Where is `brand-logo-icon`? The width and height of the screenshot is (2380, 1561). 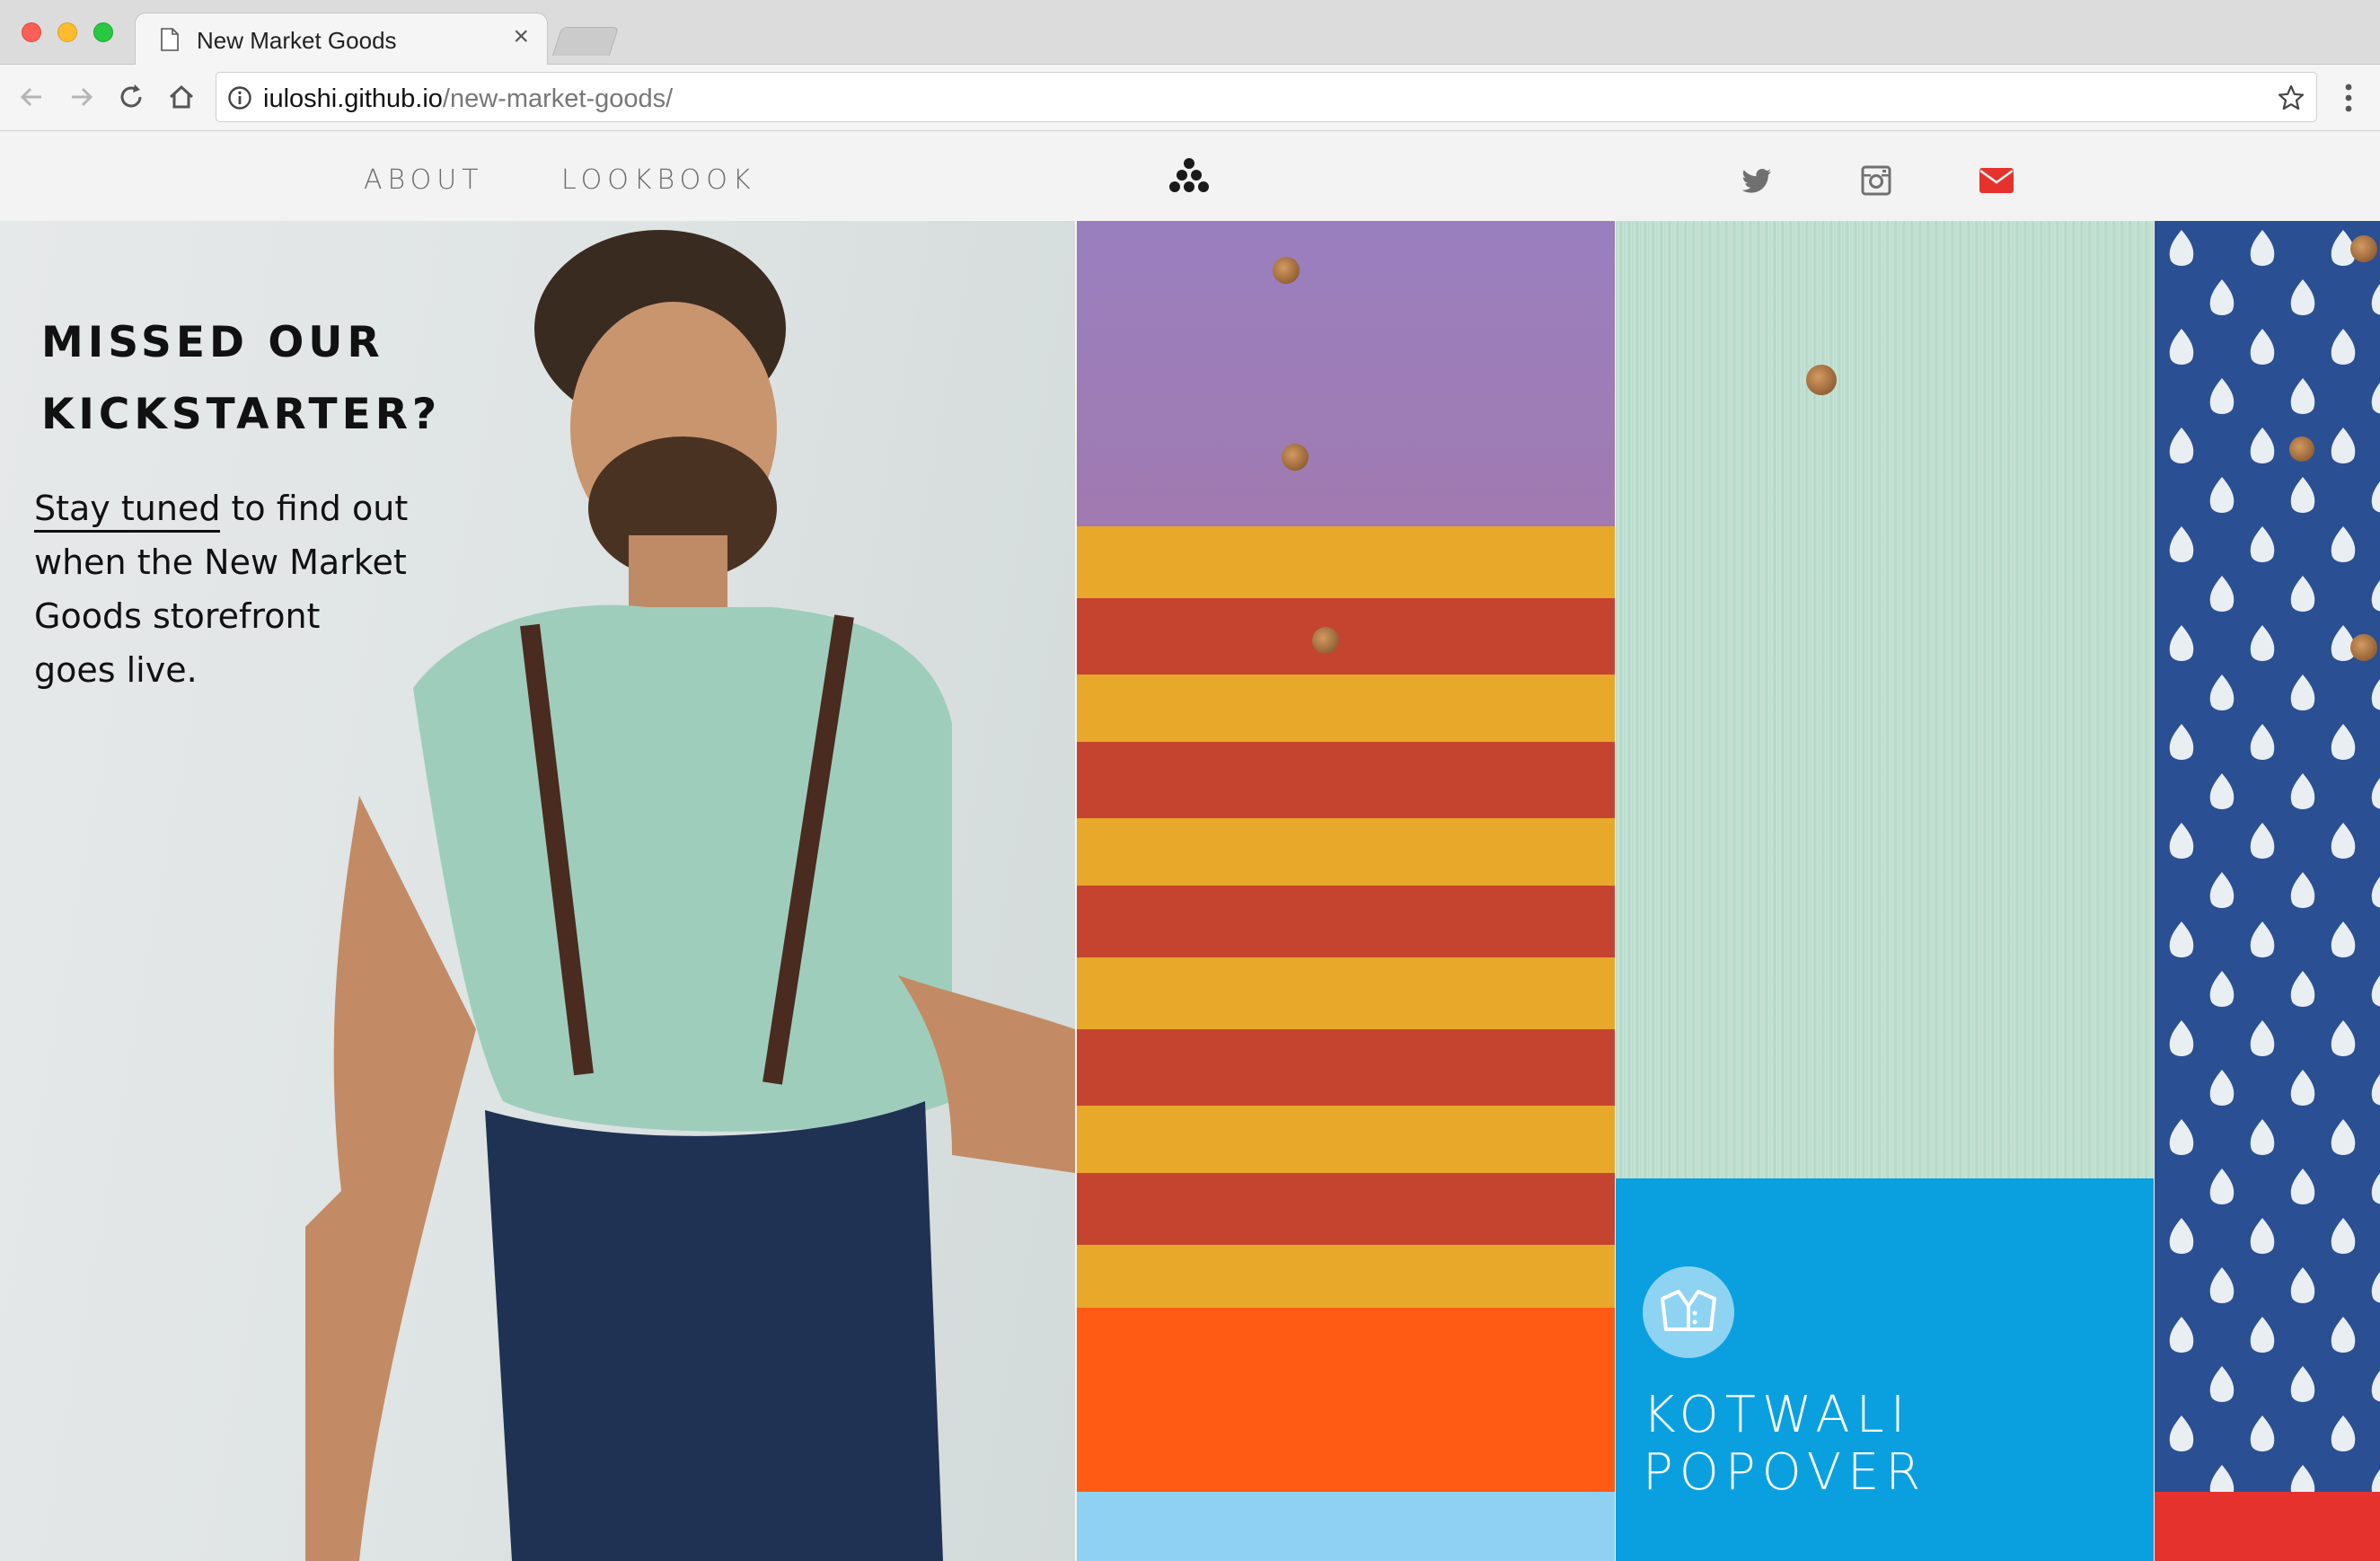
brand-logo-icon is located at coordinates (1189, 175).